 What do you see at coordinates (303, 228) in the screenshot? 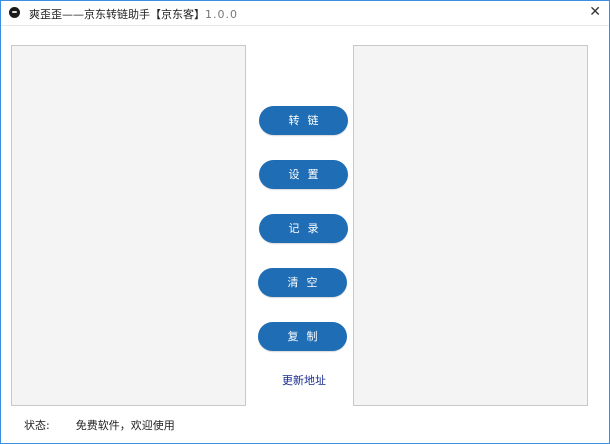
I see `records-button: 记录` at bounding box center [303, 228].